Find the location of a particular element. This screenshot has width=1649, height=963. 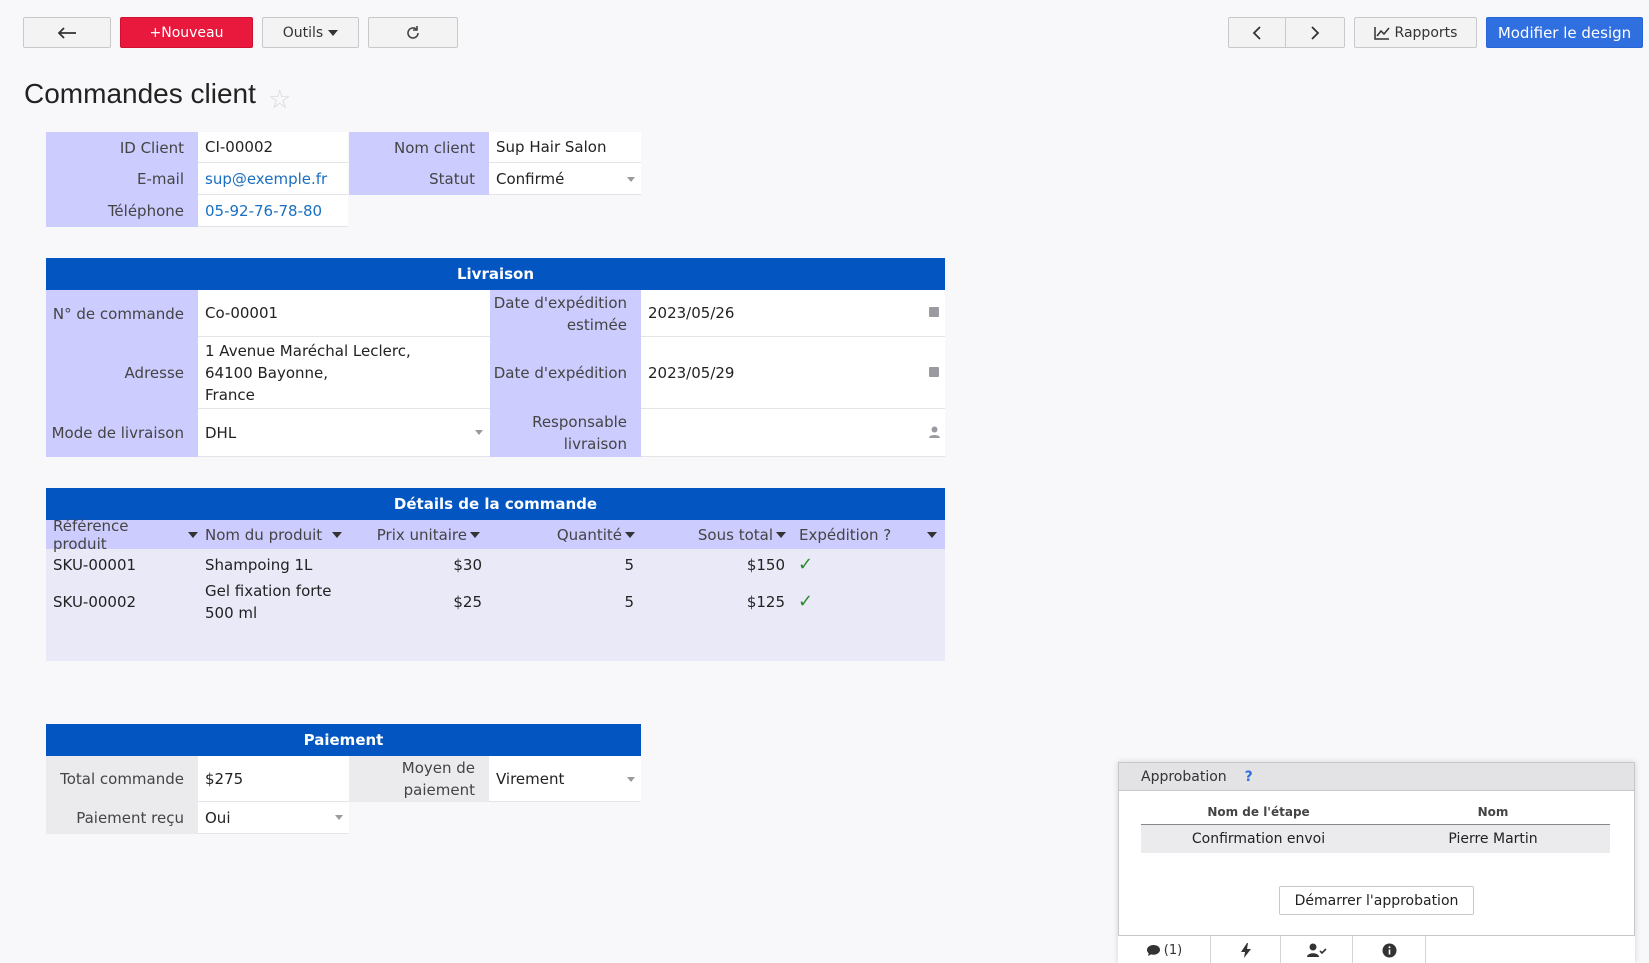

product-name-line-1: Gel fixation forte is located at coordinates (268, 591).